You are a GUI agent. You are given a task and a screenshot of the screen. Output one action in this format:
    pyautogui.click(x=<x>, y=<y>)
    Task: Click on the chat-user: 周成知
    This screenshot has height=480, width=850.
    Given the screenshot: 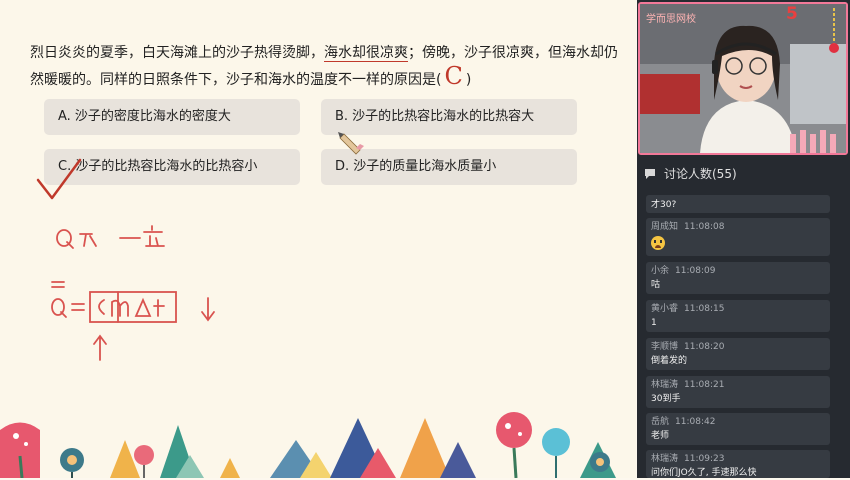 What is the action you would take?
    pyautogui.click(x=665, y=227)
    